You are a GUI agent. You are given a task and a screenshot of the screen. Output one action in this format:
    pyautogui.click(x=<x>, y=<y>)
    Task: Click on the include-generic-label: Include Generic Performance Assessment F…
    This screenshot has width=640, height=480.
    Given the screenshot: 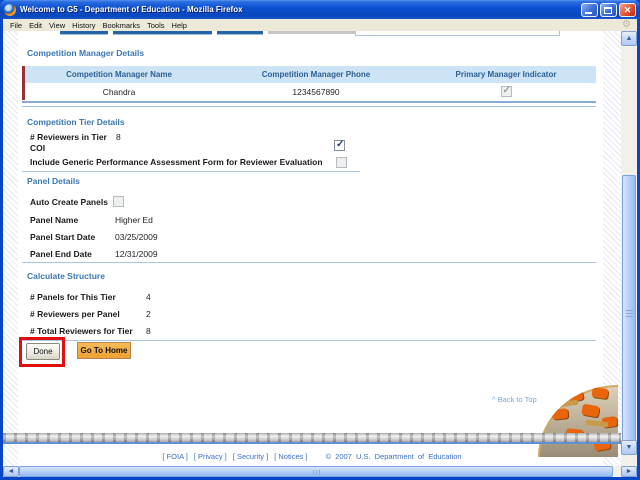 What is the action you would take?
    pyautogui.click(x=176, y=162)
    